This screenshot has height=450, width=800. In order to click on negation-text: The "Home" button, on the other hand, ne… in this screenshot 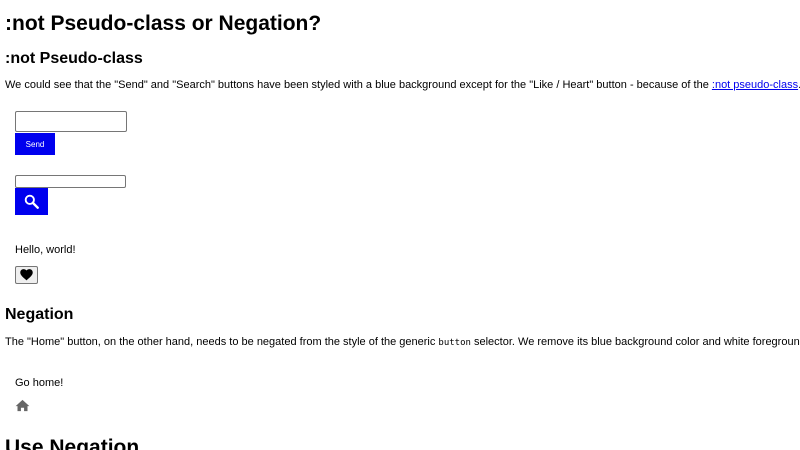, I will do `click(402, 342)`.